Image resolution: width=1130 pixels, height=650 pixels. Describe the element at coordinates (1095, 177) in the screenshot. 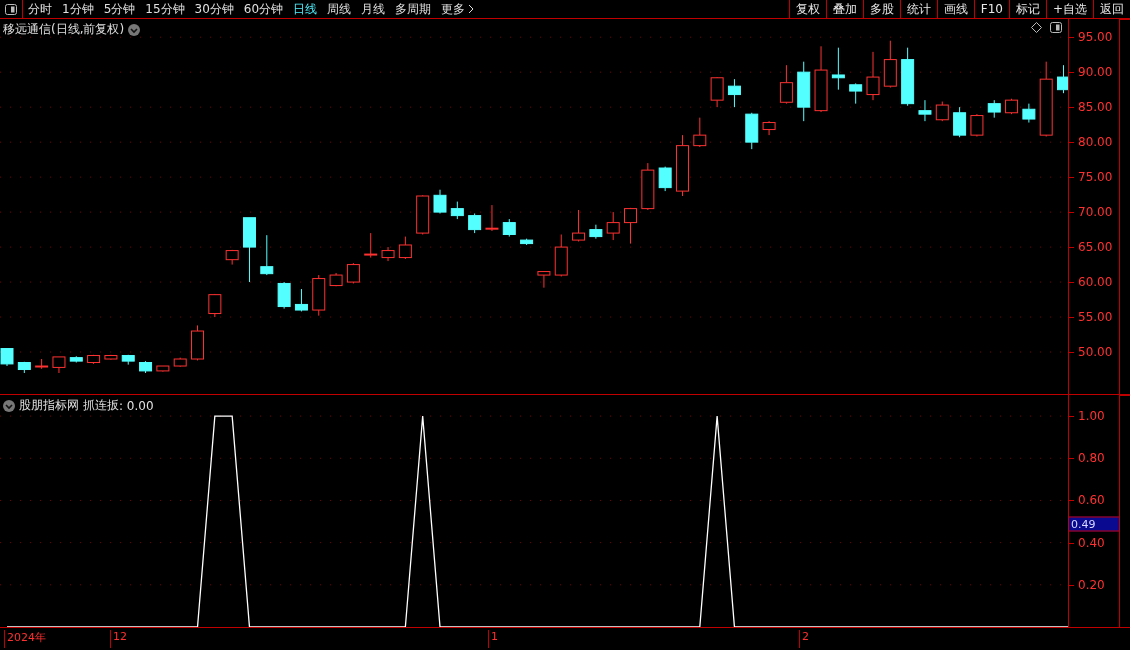

I see `price-tick-label: 75.00` at that location.